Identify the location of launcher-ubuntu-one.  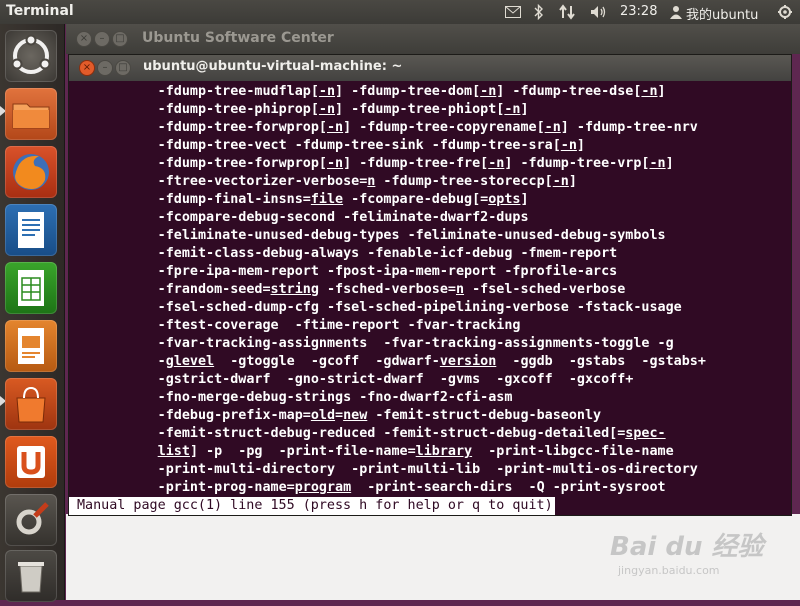
(31, 462).